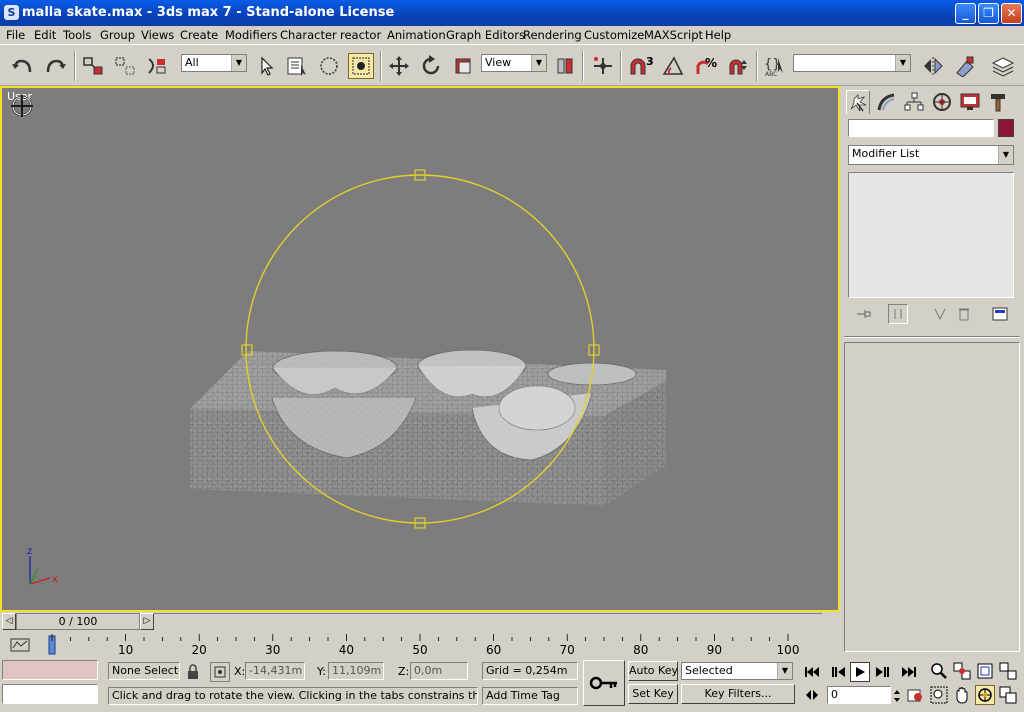 The width and height of the screenshot is (1024, 712). What do you see at coordinates (603, 66) in the screenshot?
I see `select-and-manipulate-button` at bounding box center [603, 66].